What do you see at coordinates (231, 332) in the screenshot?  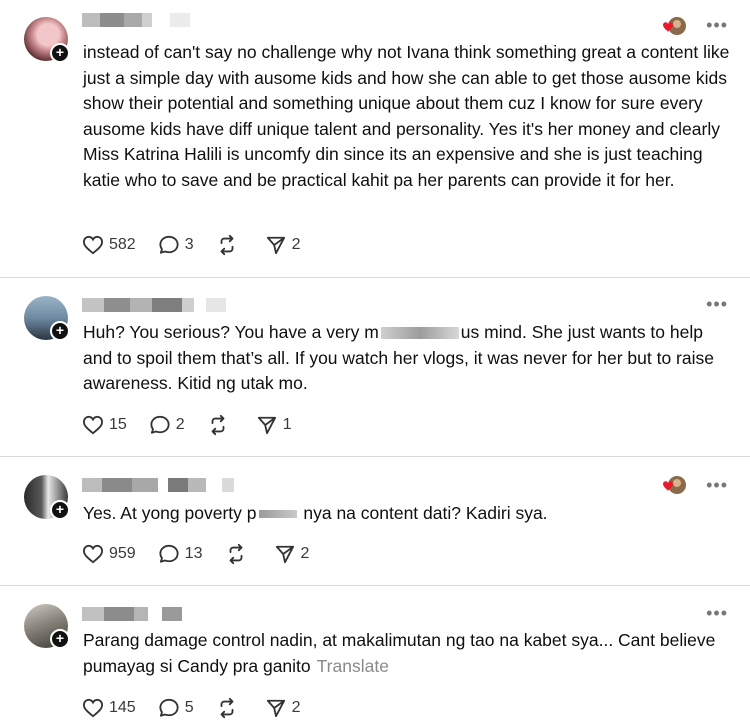 I see `text-part-1: Huh? You serious? You have a very m` at bounding box center [231, 332].